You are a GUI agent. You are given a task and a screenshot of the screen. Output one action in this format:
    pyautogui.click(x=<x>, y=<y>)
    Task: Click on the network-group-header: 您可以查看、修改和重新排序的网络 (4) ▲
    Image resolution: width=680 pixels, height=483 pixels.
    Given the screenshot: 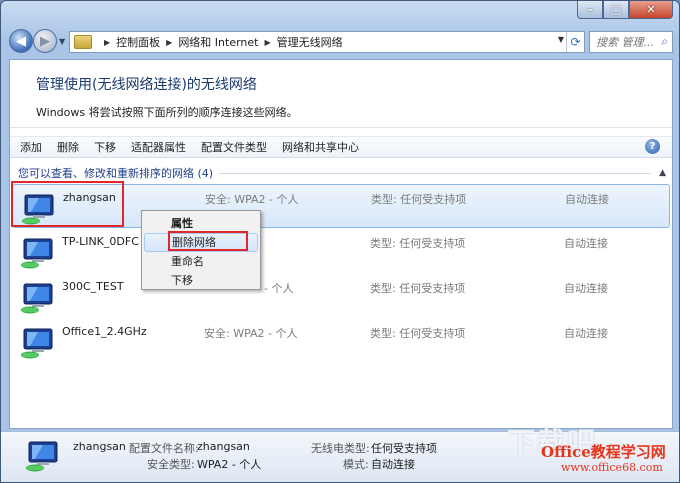 What is the action you would take?
    pyautogui.click(x=341, y=173)
    